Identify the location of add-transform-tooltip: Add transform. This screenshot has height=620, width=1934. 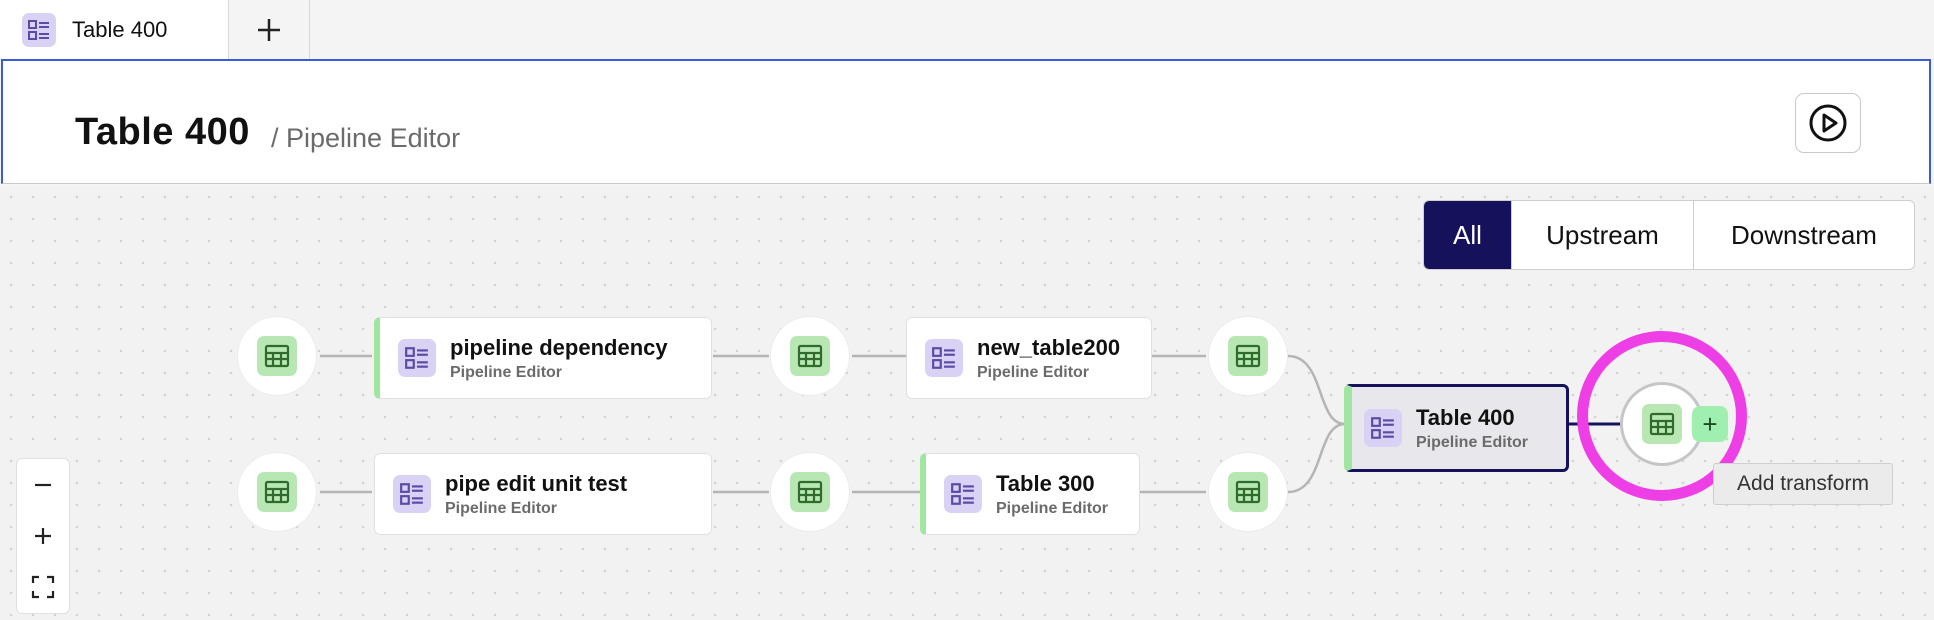
(1803, 484).